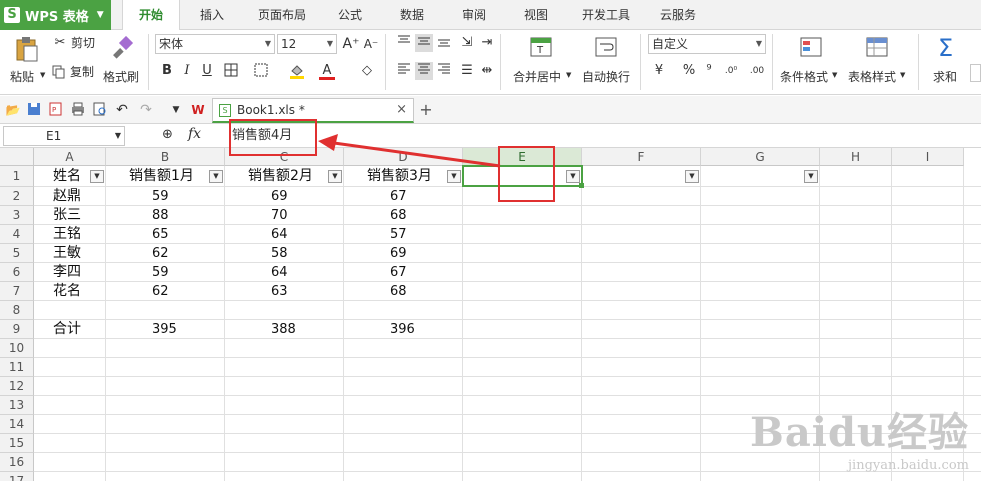 The image size is (981, 481). Describe the element at coordinates (975, 73) in the screenshot. I see `filter-button-partial` at that location.